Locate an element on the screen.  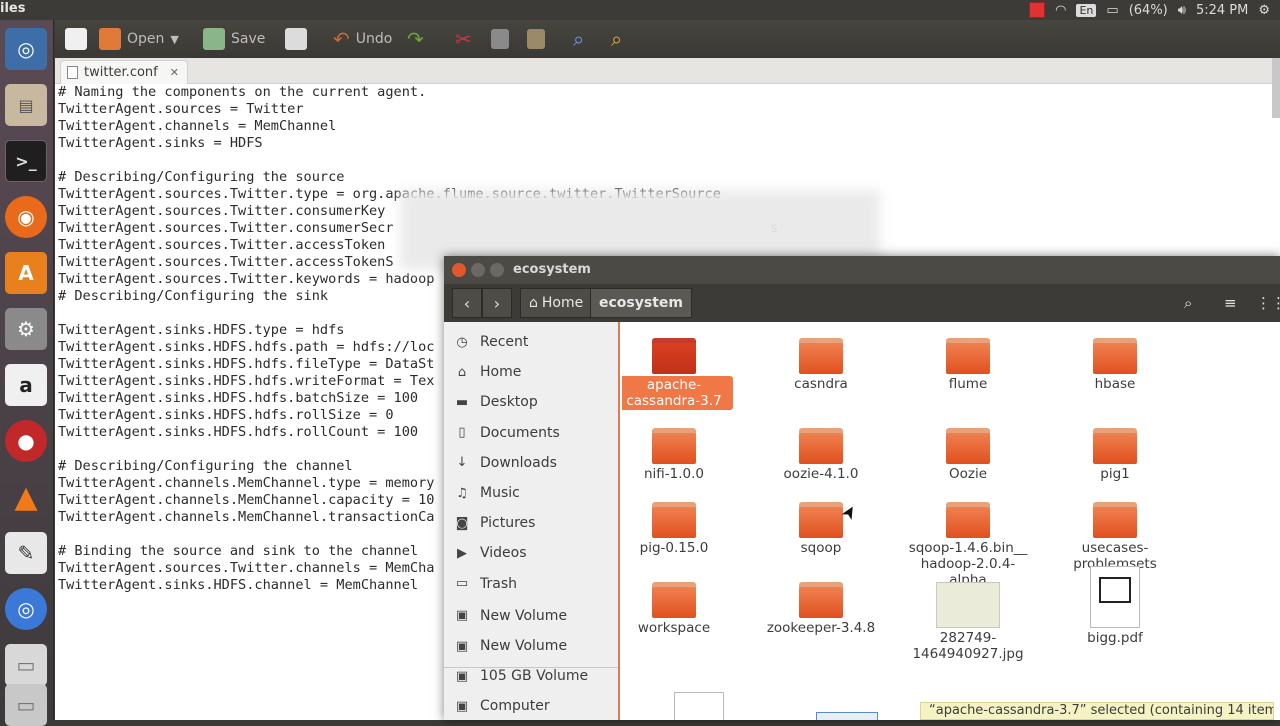
sidebar-item-computer: ▣ Computer is located at coordinates (502, 706).